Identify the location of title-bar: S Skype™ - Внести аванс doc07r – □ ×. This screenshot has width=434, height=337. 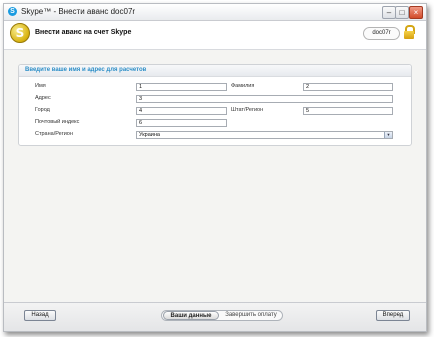
(215, 12).